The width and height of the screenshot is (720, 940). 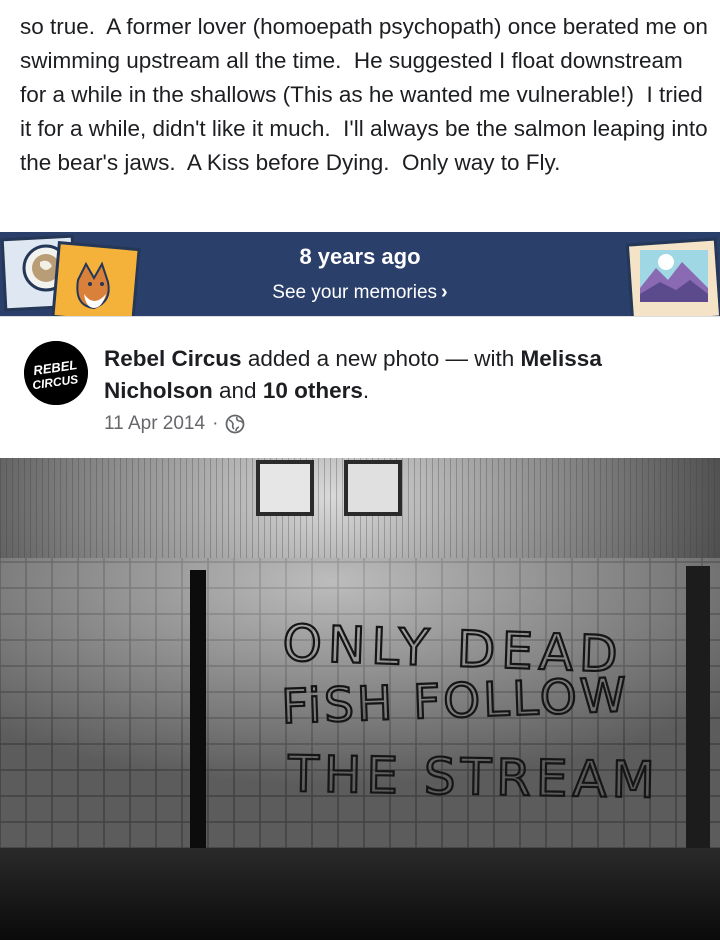 What do you see at coordinates (238, 390) in the screenshot?
I see `and-text: and` at bounding box center [238, 390].